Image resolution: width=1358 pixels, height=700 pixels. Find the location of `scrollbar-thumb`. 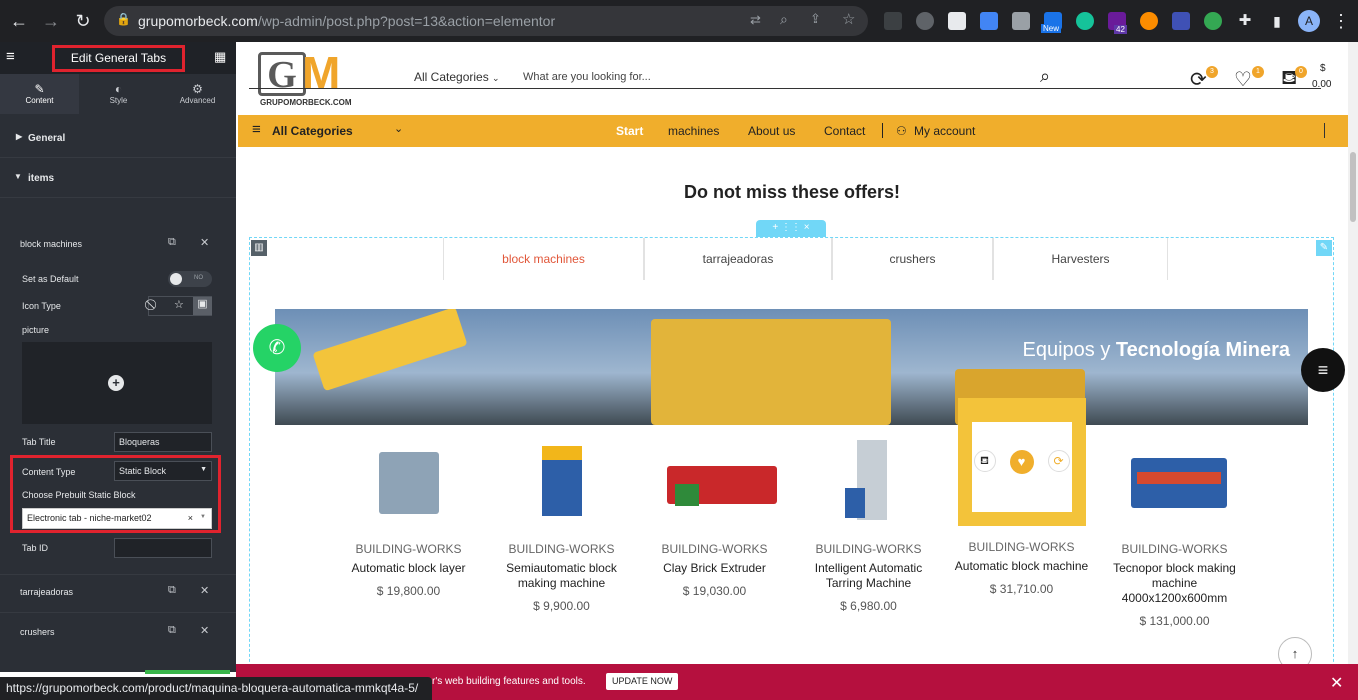

scrollbar-thumb is located at coordinates (1353, 187).